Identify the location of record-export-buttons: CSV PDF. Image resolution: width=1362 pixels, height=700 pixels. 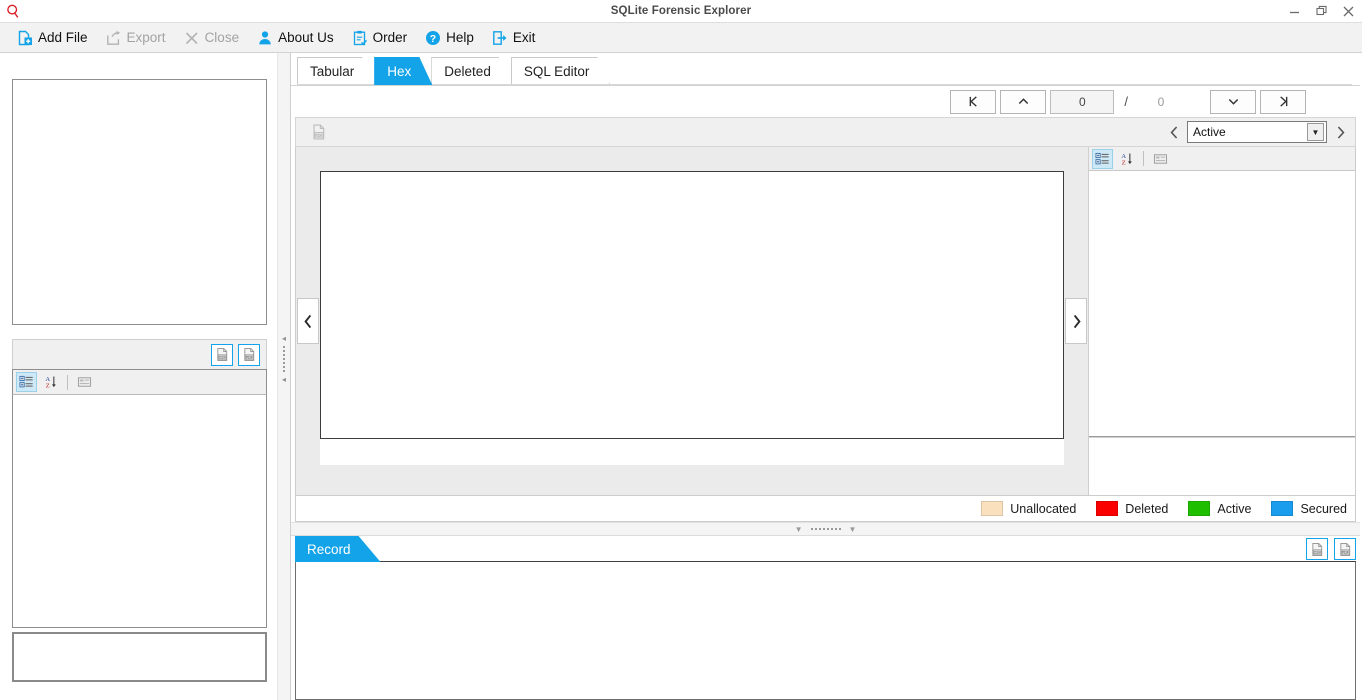
(1331, 550).